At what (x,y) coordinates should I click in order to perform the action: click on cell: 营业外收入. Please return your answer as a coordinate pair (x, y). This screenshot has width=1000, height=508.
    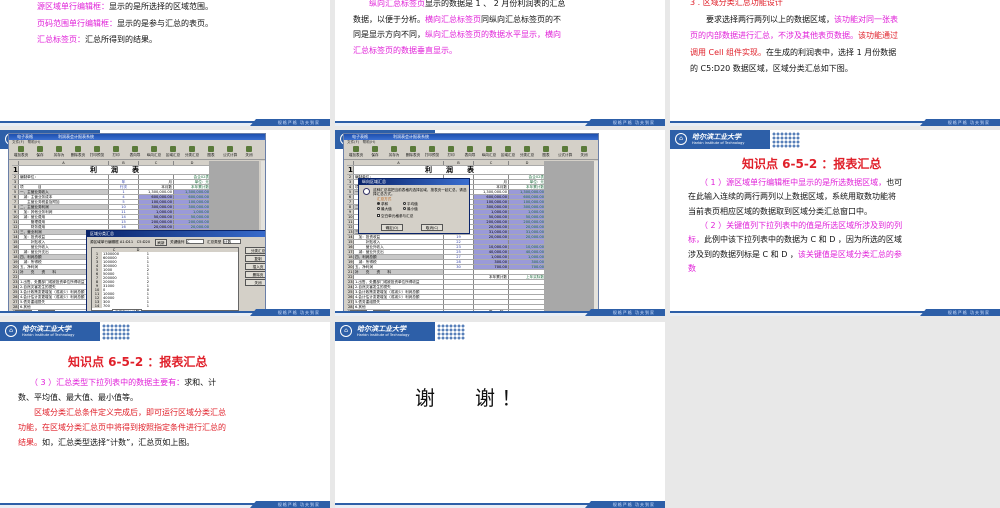
    Looking at the image, I should click on (399, 247).